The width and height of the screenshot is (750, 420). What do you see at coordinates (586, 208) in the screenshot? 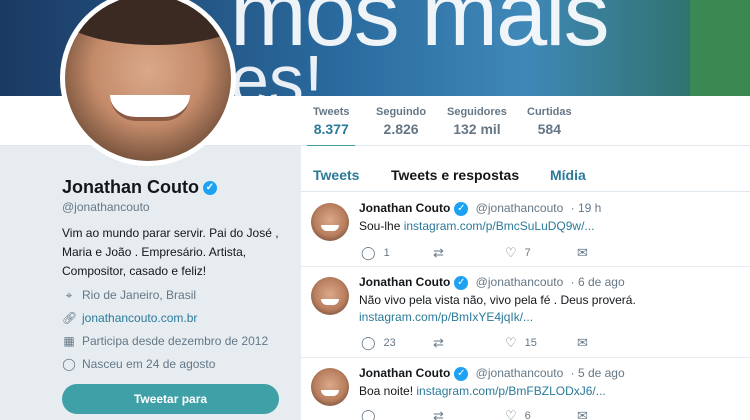
I see `tweet-time: · 19 h` at bounding box center [586, 208].